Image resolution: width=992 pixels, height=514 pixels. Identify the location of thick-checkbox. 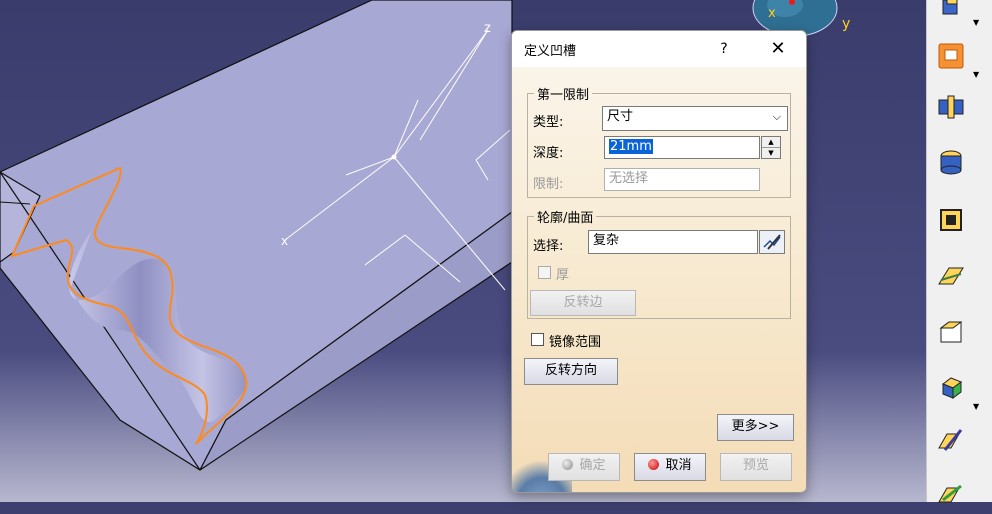
(544, 272).